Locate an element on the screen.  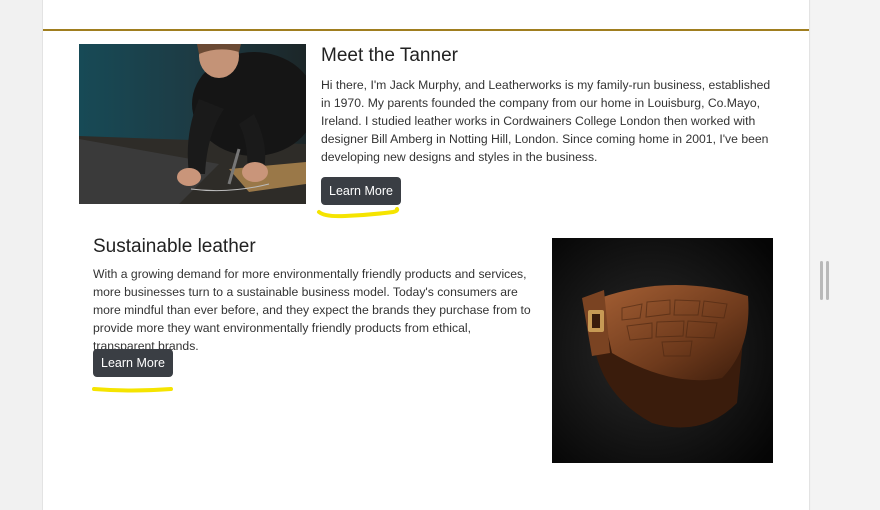
leather-bag-photo is located at coordinates (662, 350).